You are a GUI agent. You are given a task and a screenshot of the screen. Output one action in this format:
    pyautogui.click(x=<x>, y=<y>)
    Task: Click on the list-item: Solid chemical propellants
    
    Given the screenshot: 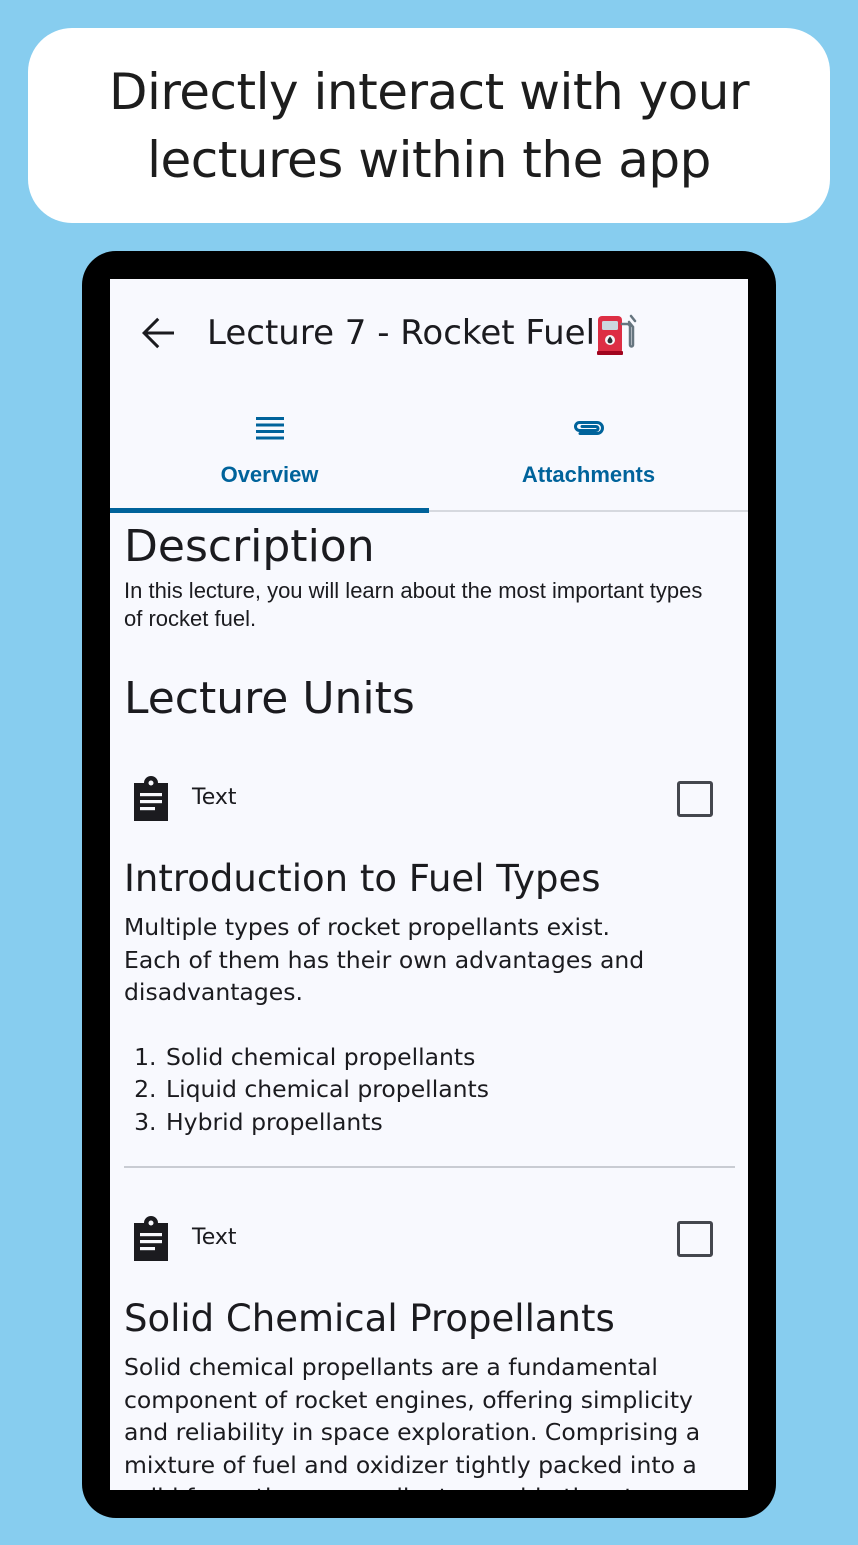 What is the action you would take?
    pyautogui.click(x=450, y=1057)
    